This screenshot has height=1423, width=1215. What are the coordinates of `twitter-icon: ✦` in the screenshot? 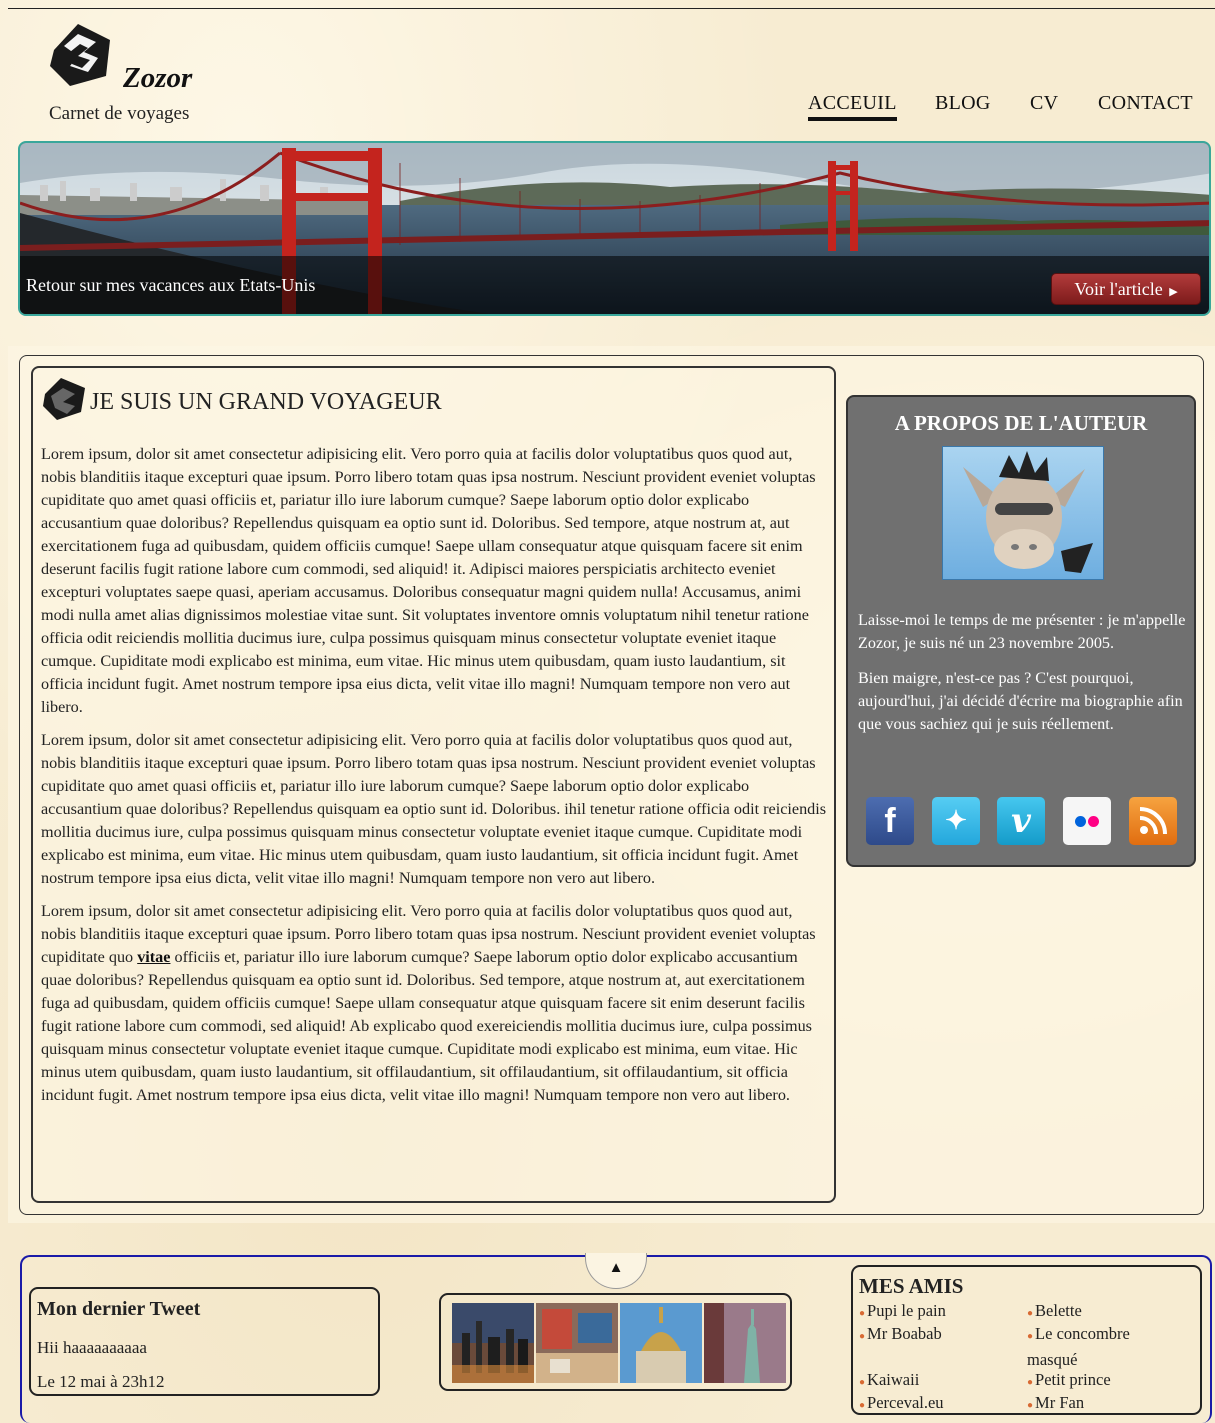 It's located at (956, 821).